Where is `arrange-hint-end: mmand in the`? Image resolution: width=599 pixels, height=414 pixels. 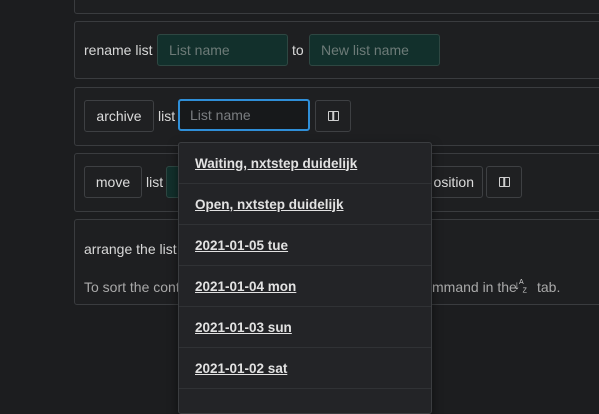 arrange-hint-end: mmand in the is located at coordinates (474, 287).